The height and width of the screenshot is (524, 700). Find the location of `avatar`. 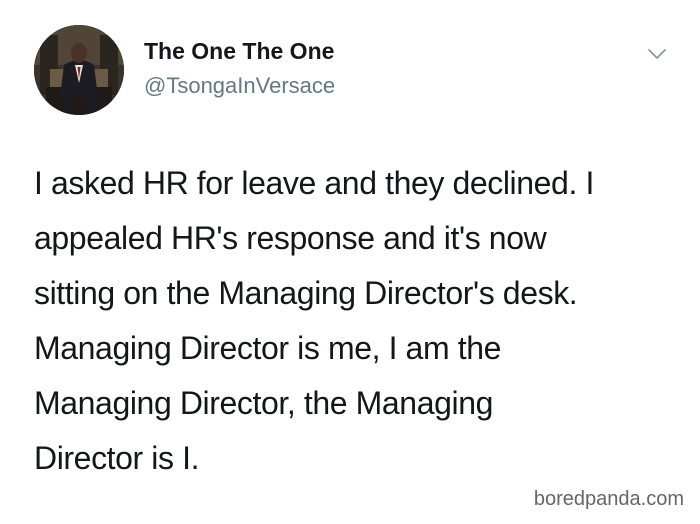

avatar is located at coordinates (79, 70).